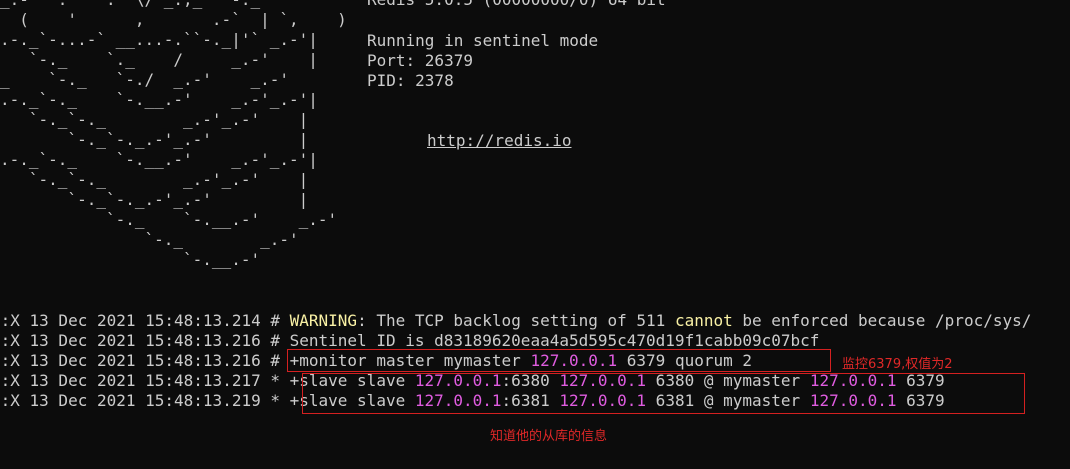 Image resolution: width=1070 pixels, height=469 pixels. What do you see at coordinates (882, 320) in the screenshot?
I see `log-segment: be enforced because /proc/sys/` at bounding box center [882, 320].